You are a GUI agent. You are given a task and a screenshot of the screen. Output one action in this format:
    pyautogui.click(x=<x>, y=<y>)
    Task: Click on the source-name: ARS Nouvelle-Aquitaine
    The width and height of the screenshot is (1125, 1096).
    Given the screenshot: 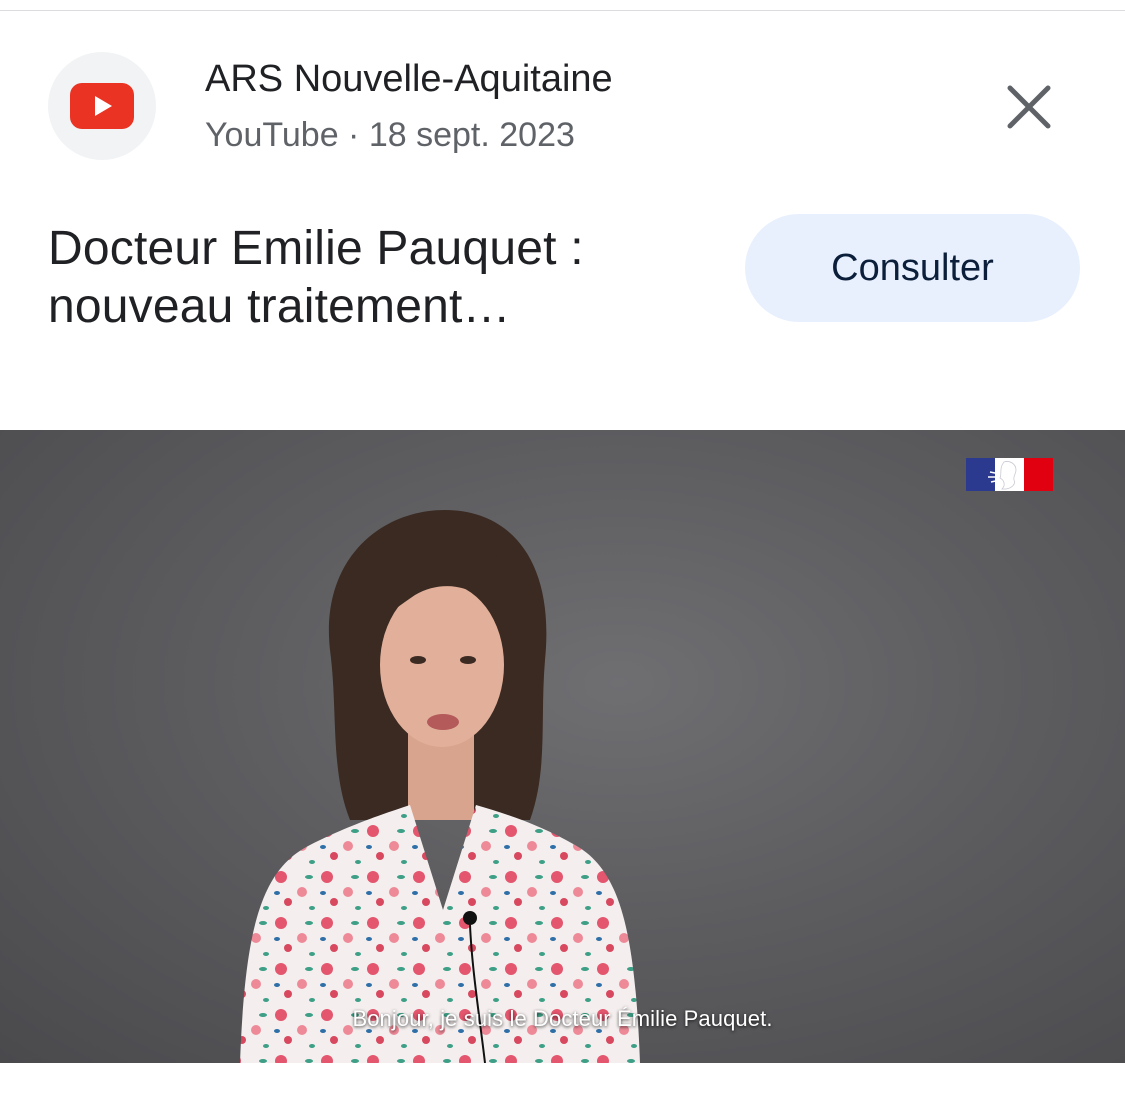 What is the action you would take?
    pyautogui.click(x=409, y=79)
    